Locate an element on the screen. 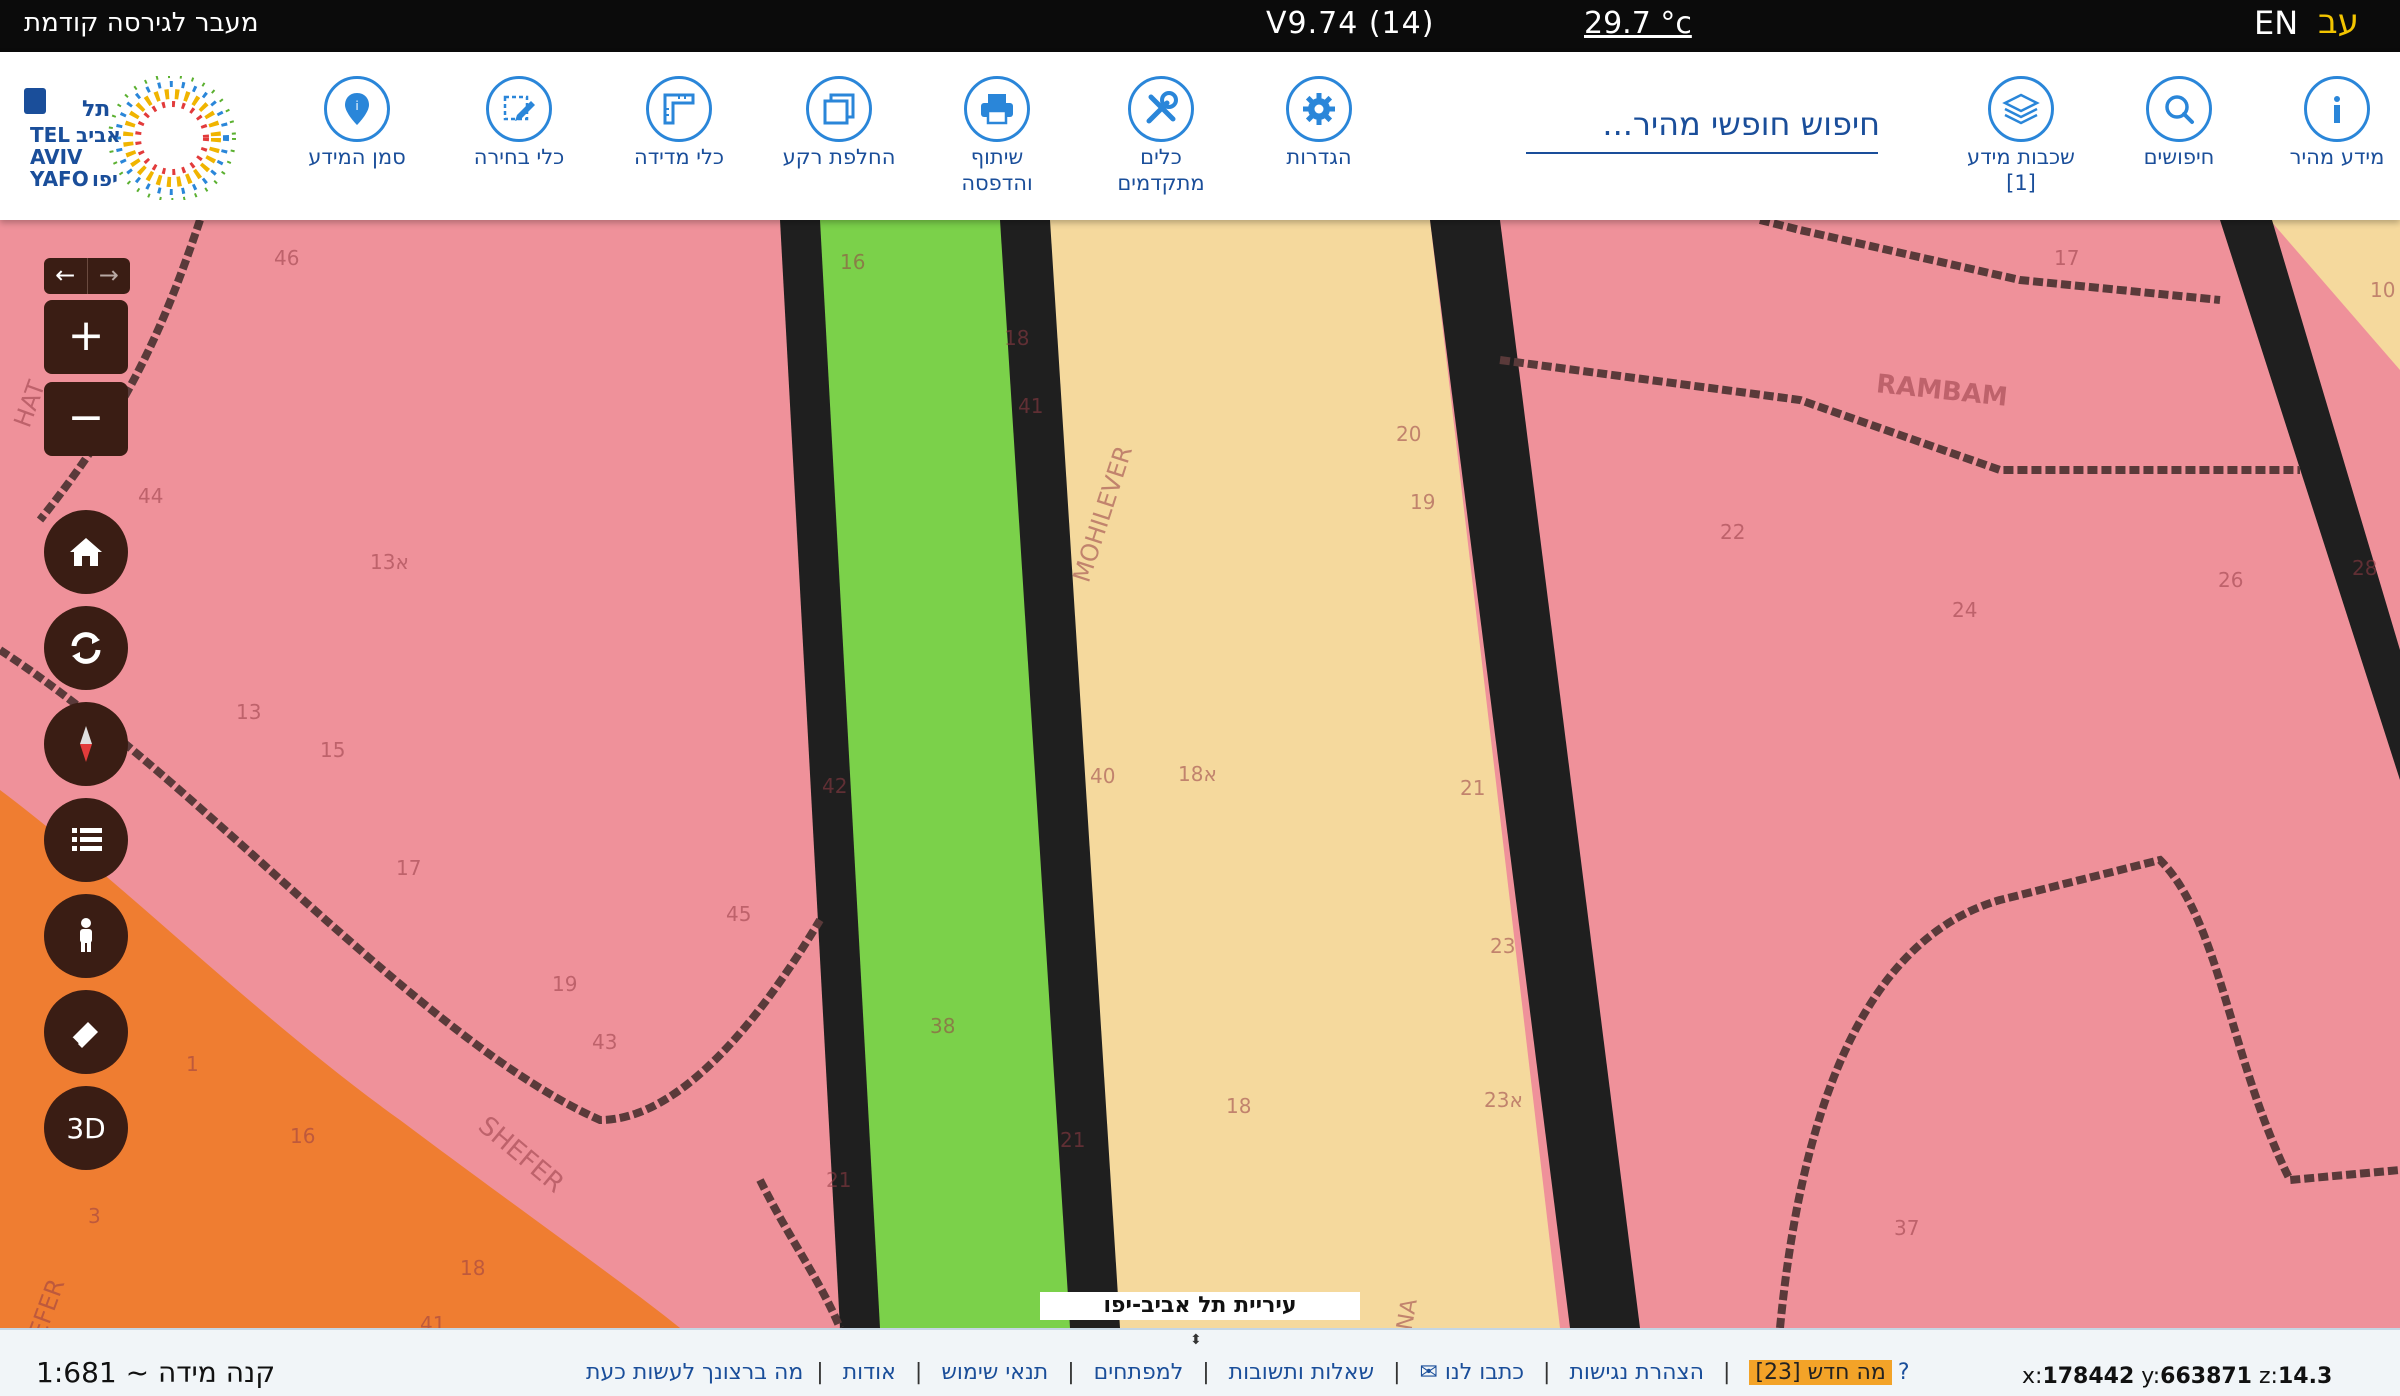  switch-basemap-label: החלפת רקע is located at coordinates (839, 157).